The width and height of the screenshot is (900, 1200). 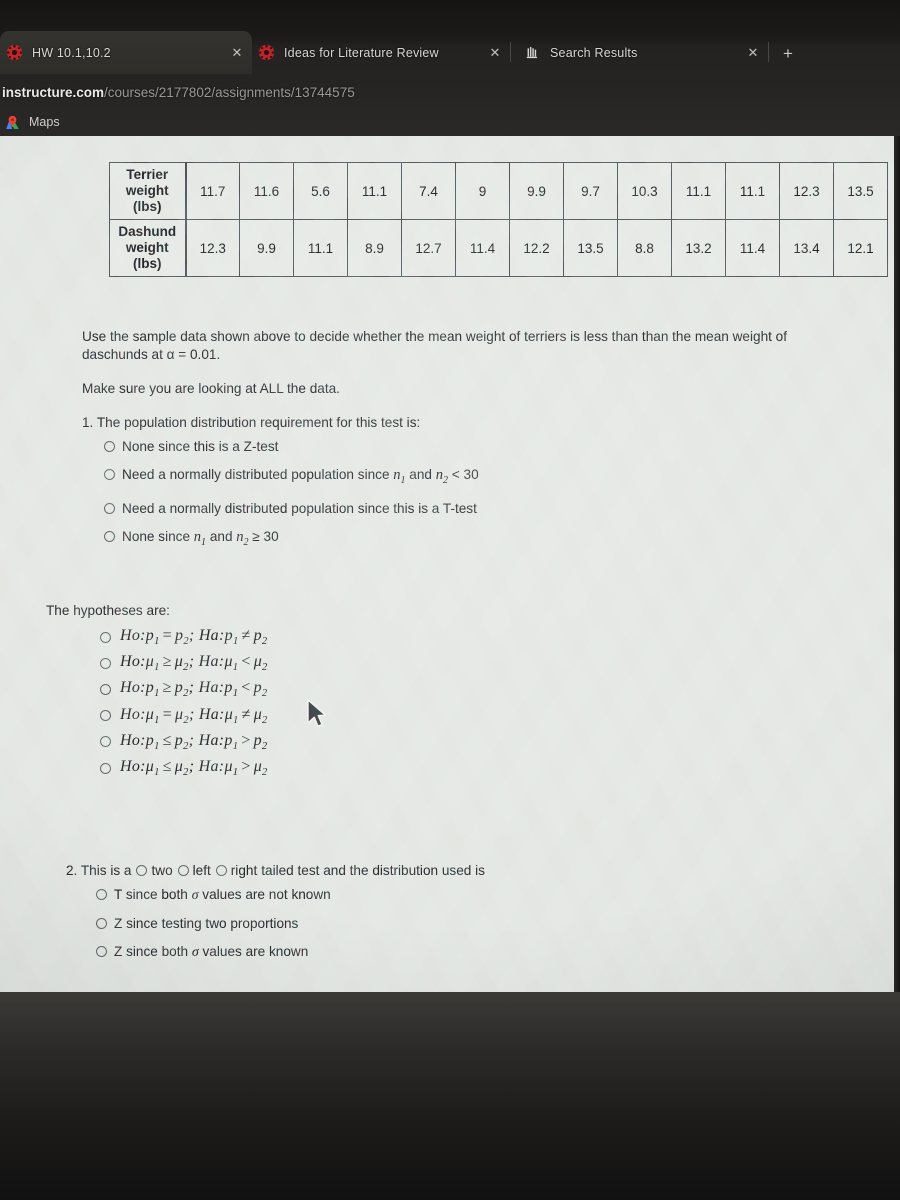 What do you see at coordinates (184, 637) in the screenshot?
I see `option-hypothesis-1: Ho:p1 = p2; Ha:p1 ≠ p2` at bounding box center [184, 637].